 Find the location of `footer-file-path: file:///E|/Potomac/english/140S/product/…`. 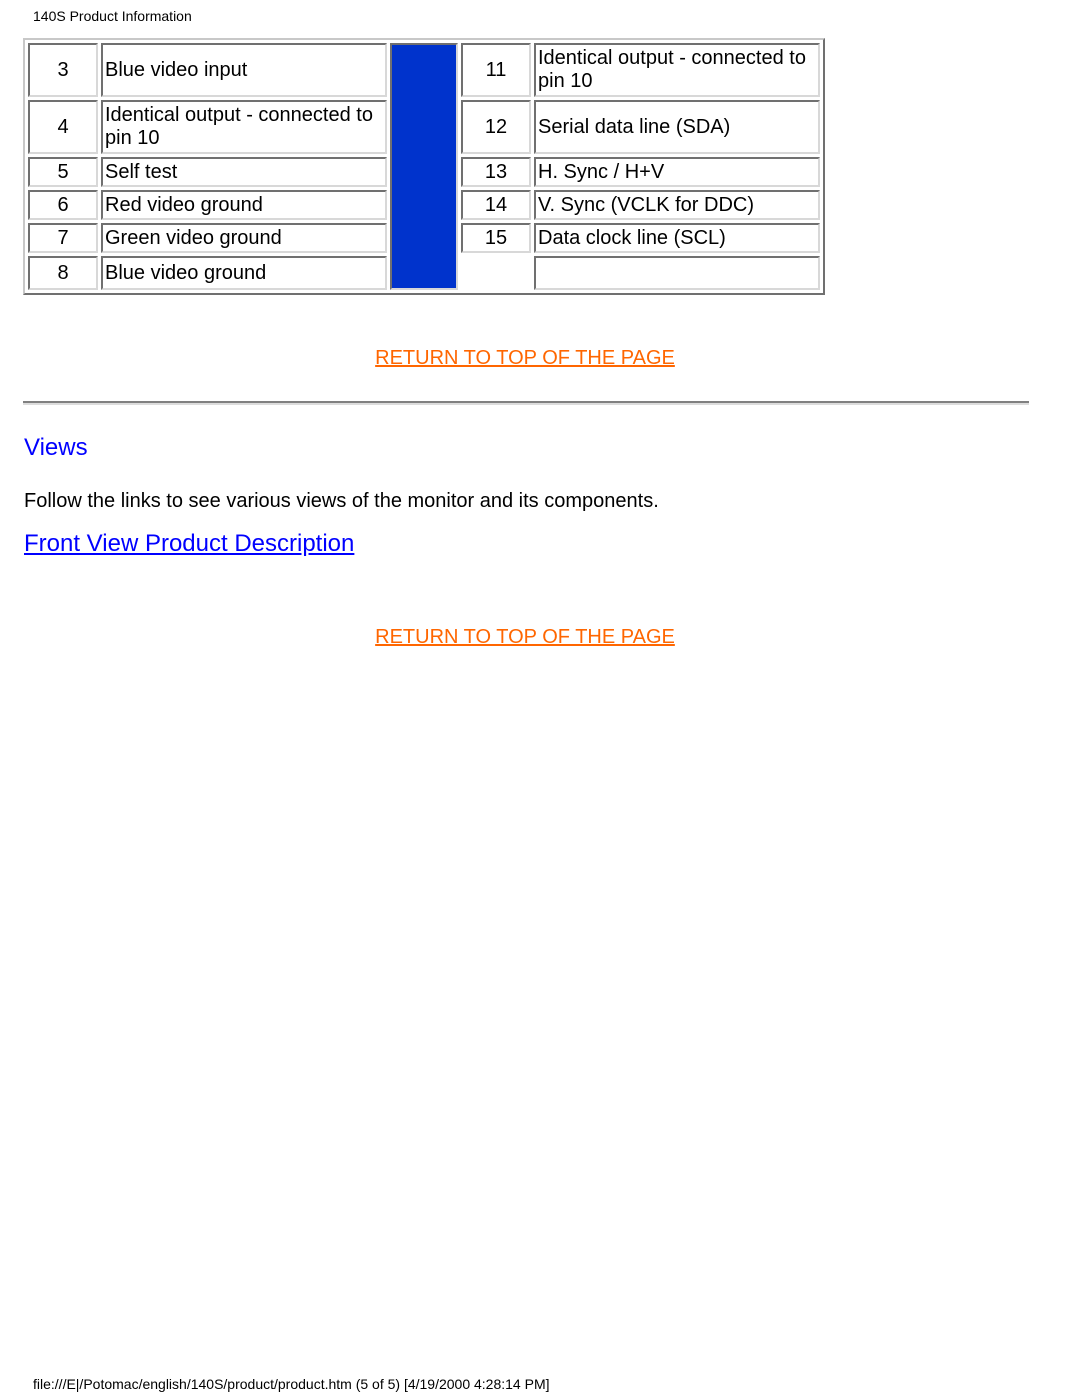

footer-file-path: file:///E|/Potomac/english/140S/product/… is located at coordinates (291, 1384).